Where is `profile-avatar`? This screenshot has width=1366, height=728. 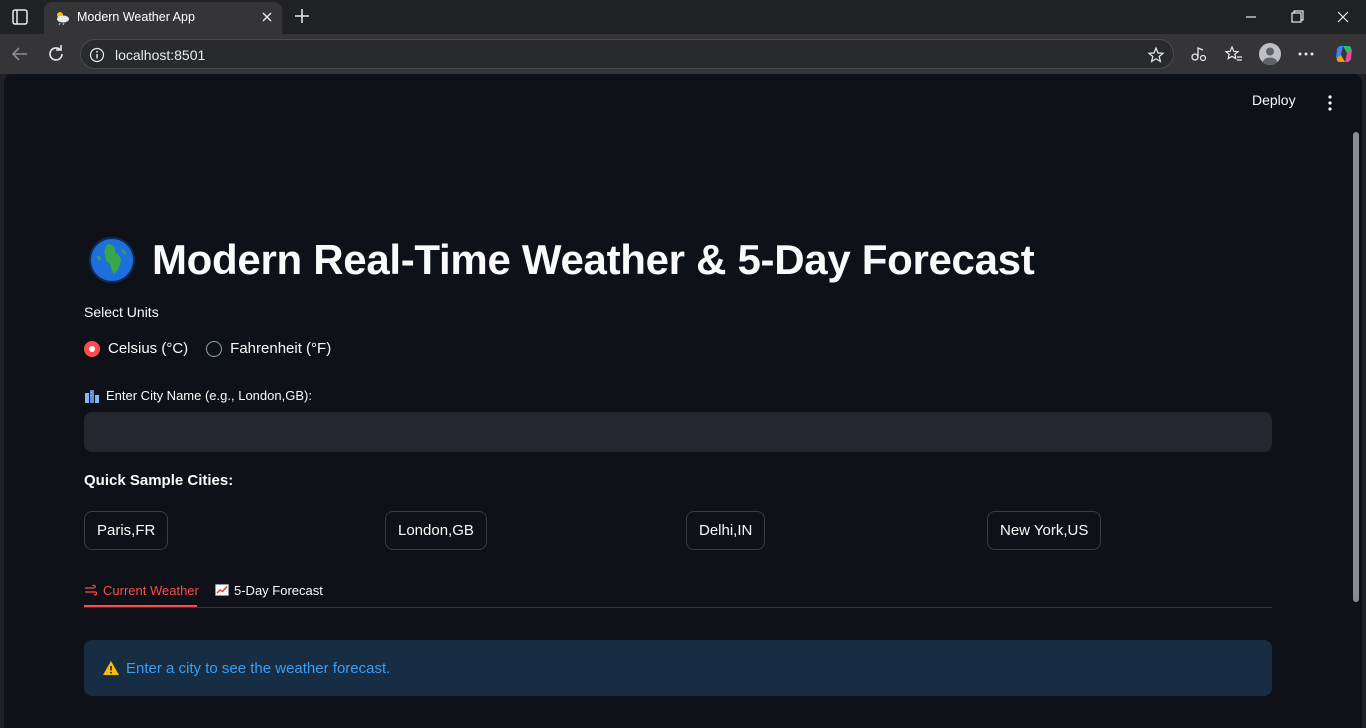 profile-avatar is located at coordinates (1270, 54).